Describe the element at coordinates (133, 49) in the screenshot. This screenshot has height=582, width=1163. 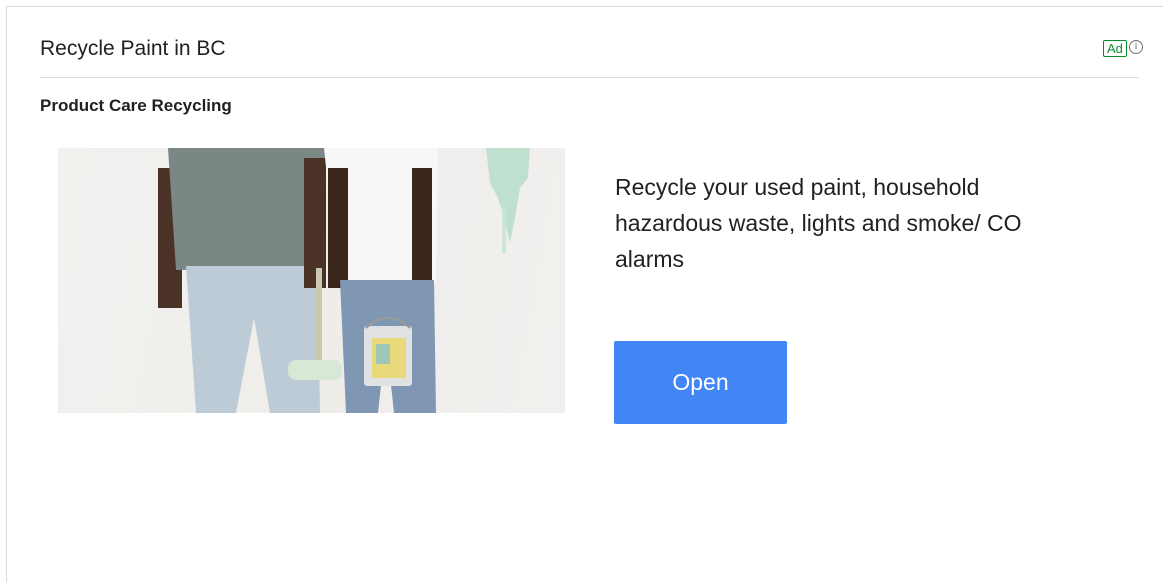
I see `ad-headline: Recycle Paint in BC` at that location.